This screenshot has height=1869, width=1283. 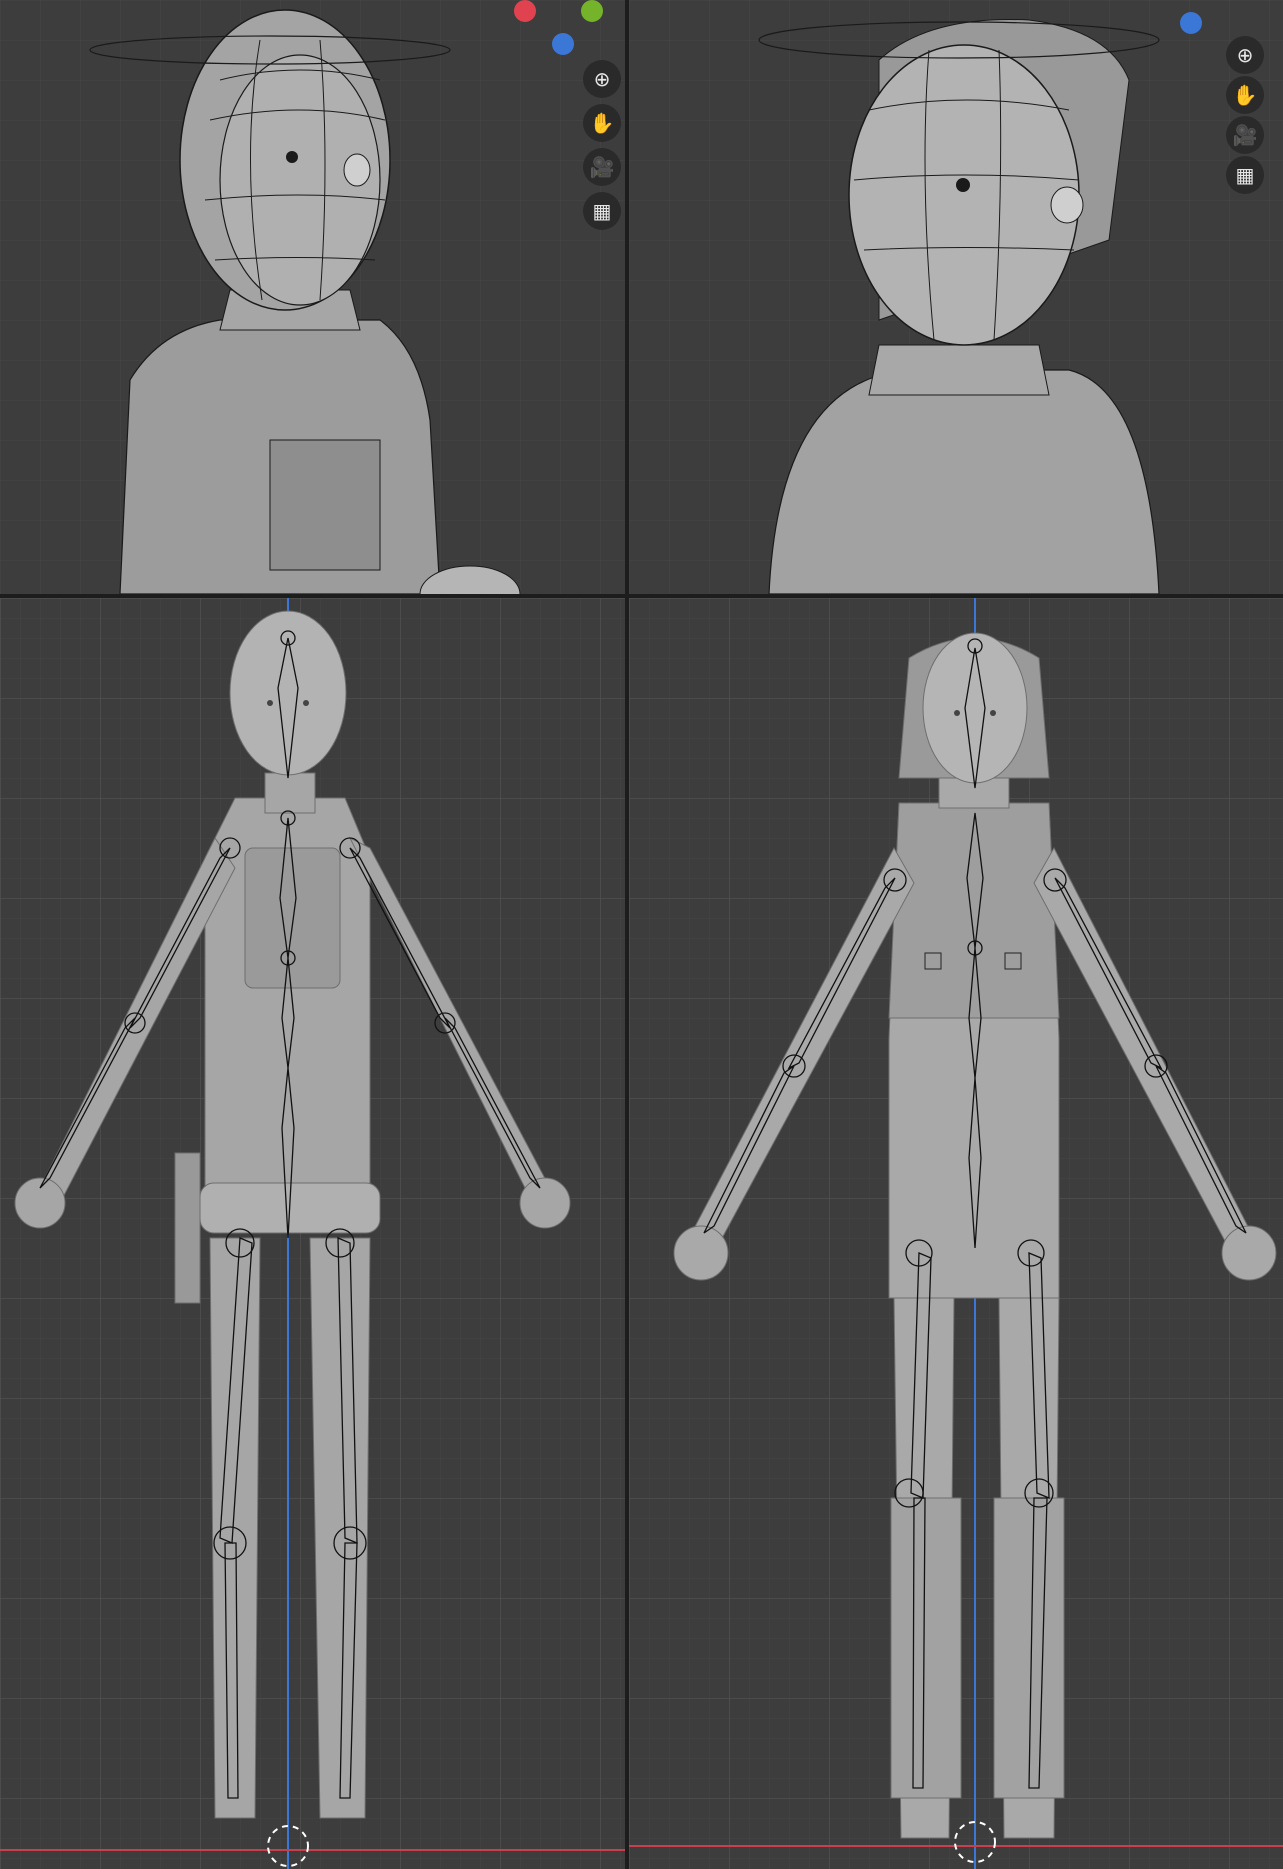 What do you see at coordinates (592, 11) in the screenshot?
I see `gizmo-y-axis` at bounding box center [592, 11].